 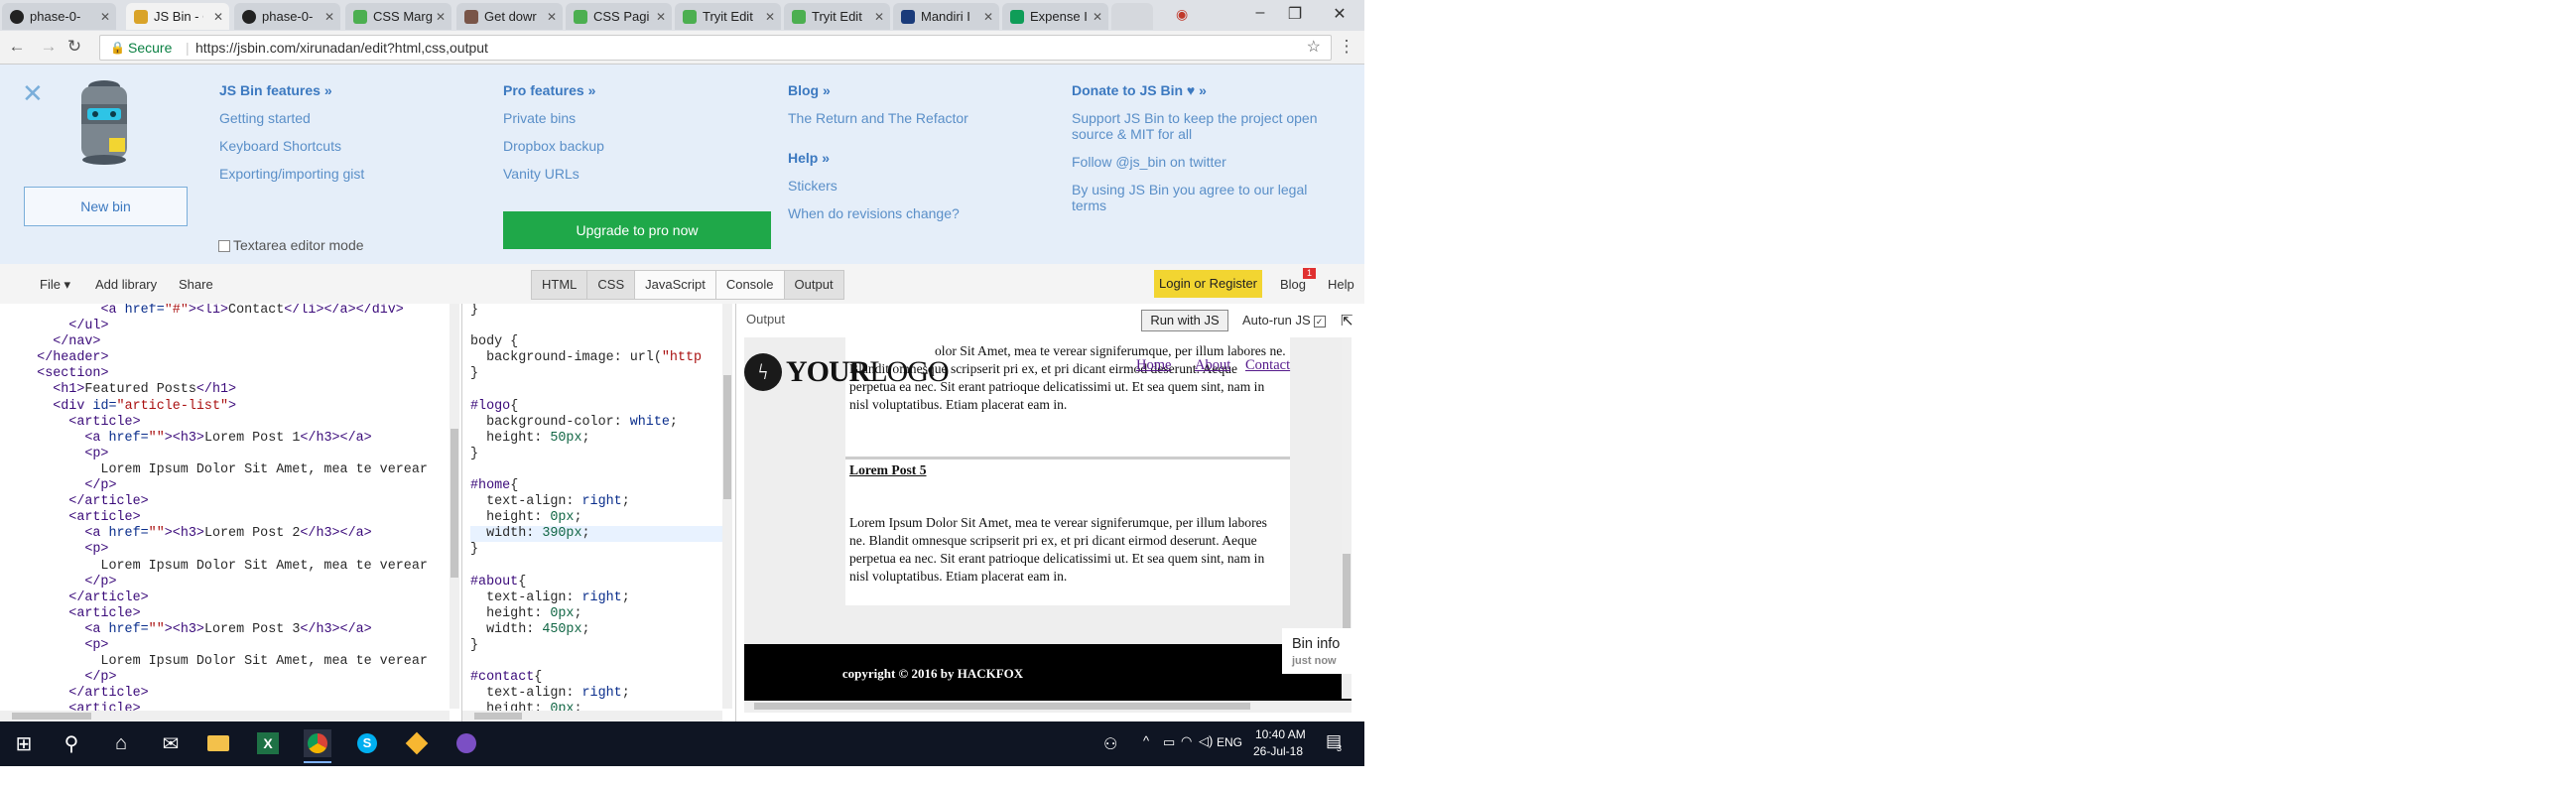 I want to click on css-hscroll-thumb, so click(x=498, y=716).